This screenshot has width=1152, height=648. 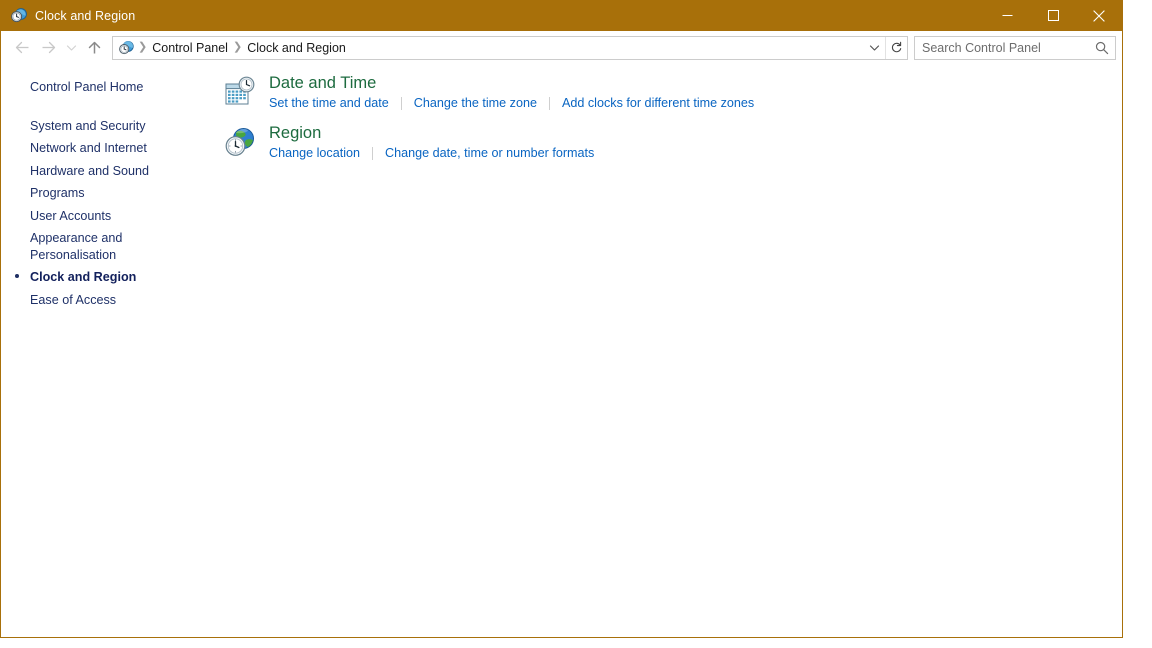 What do you see at coordinates (85, 15) in the screenshot?
I see `window-title: Clock and Region` at bounding box center [85, 15].